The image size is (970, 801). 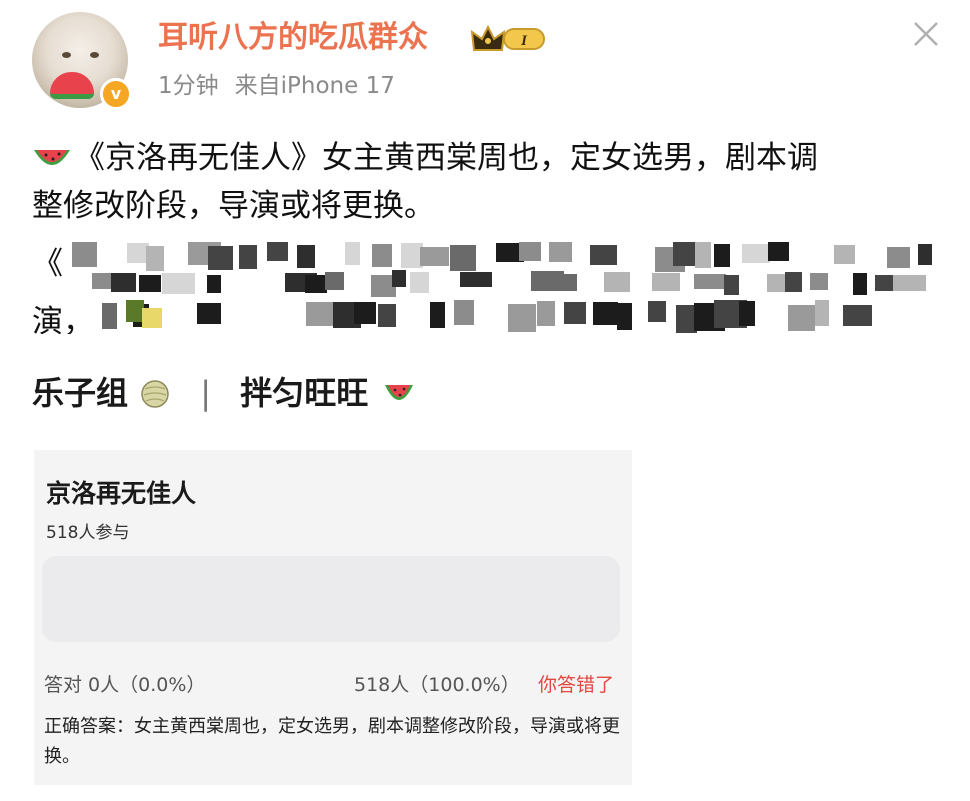 I want to click on censored-text-start: 《, so click(x=47, y=264).